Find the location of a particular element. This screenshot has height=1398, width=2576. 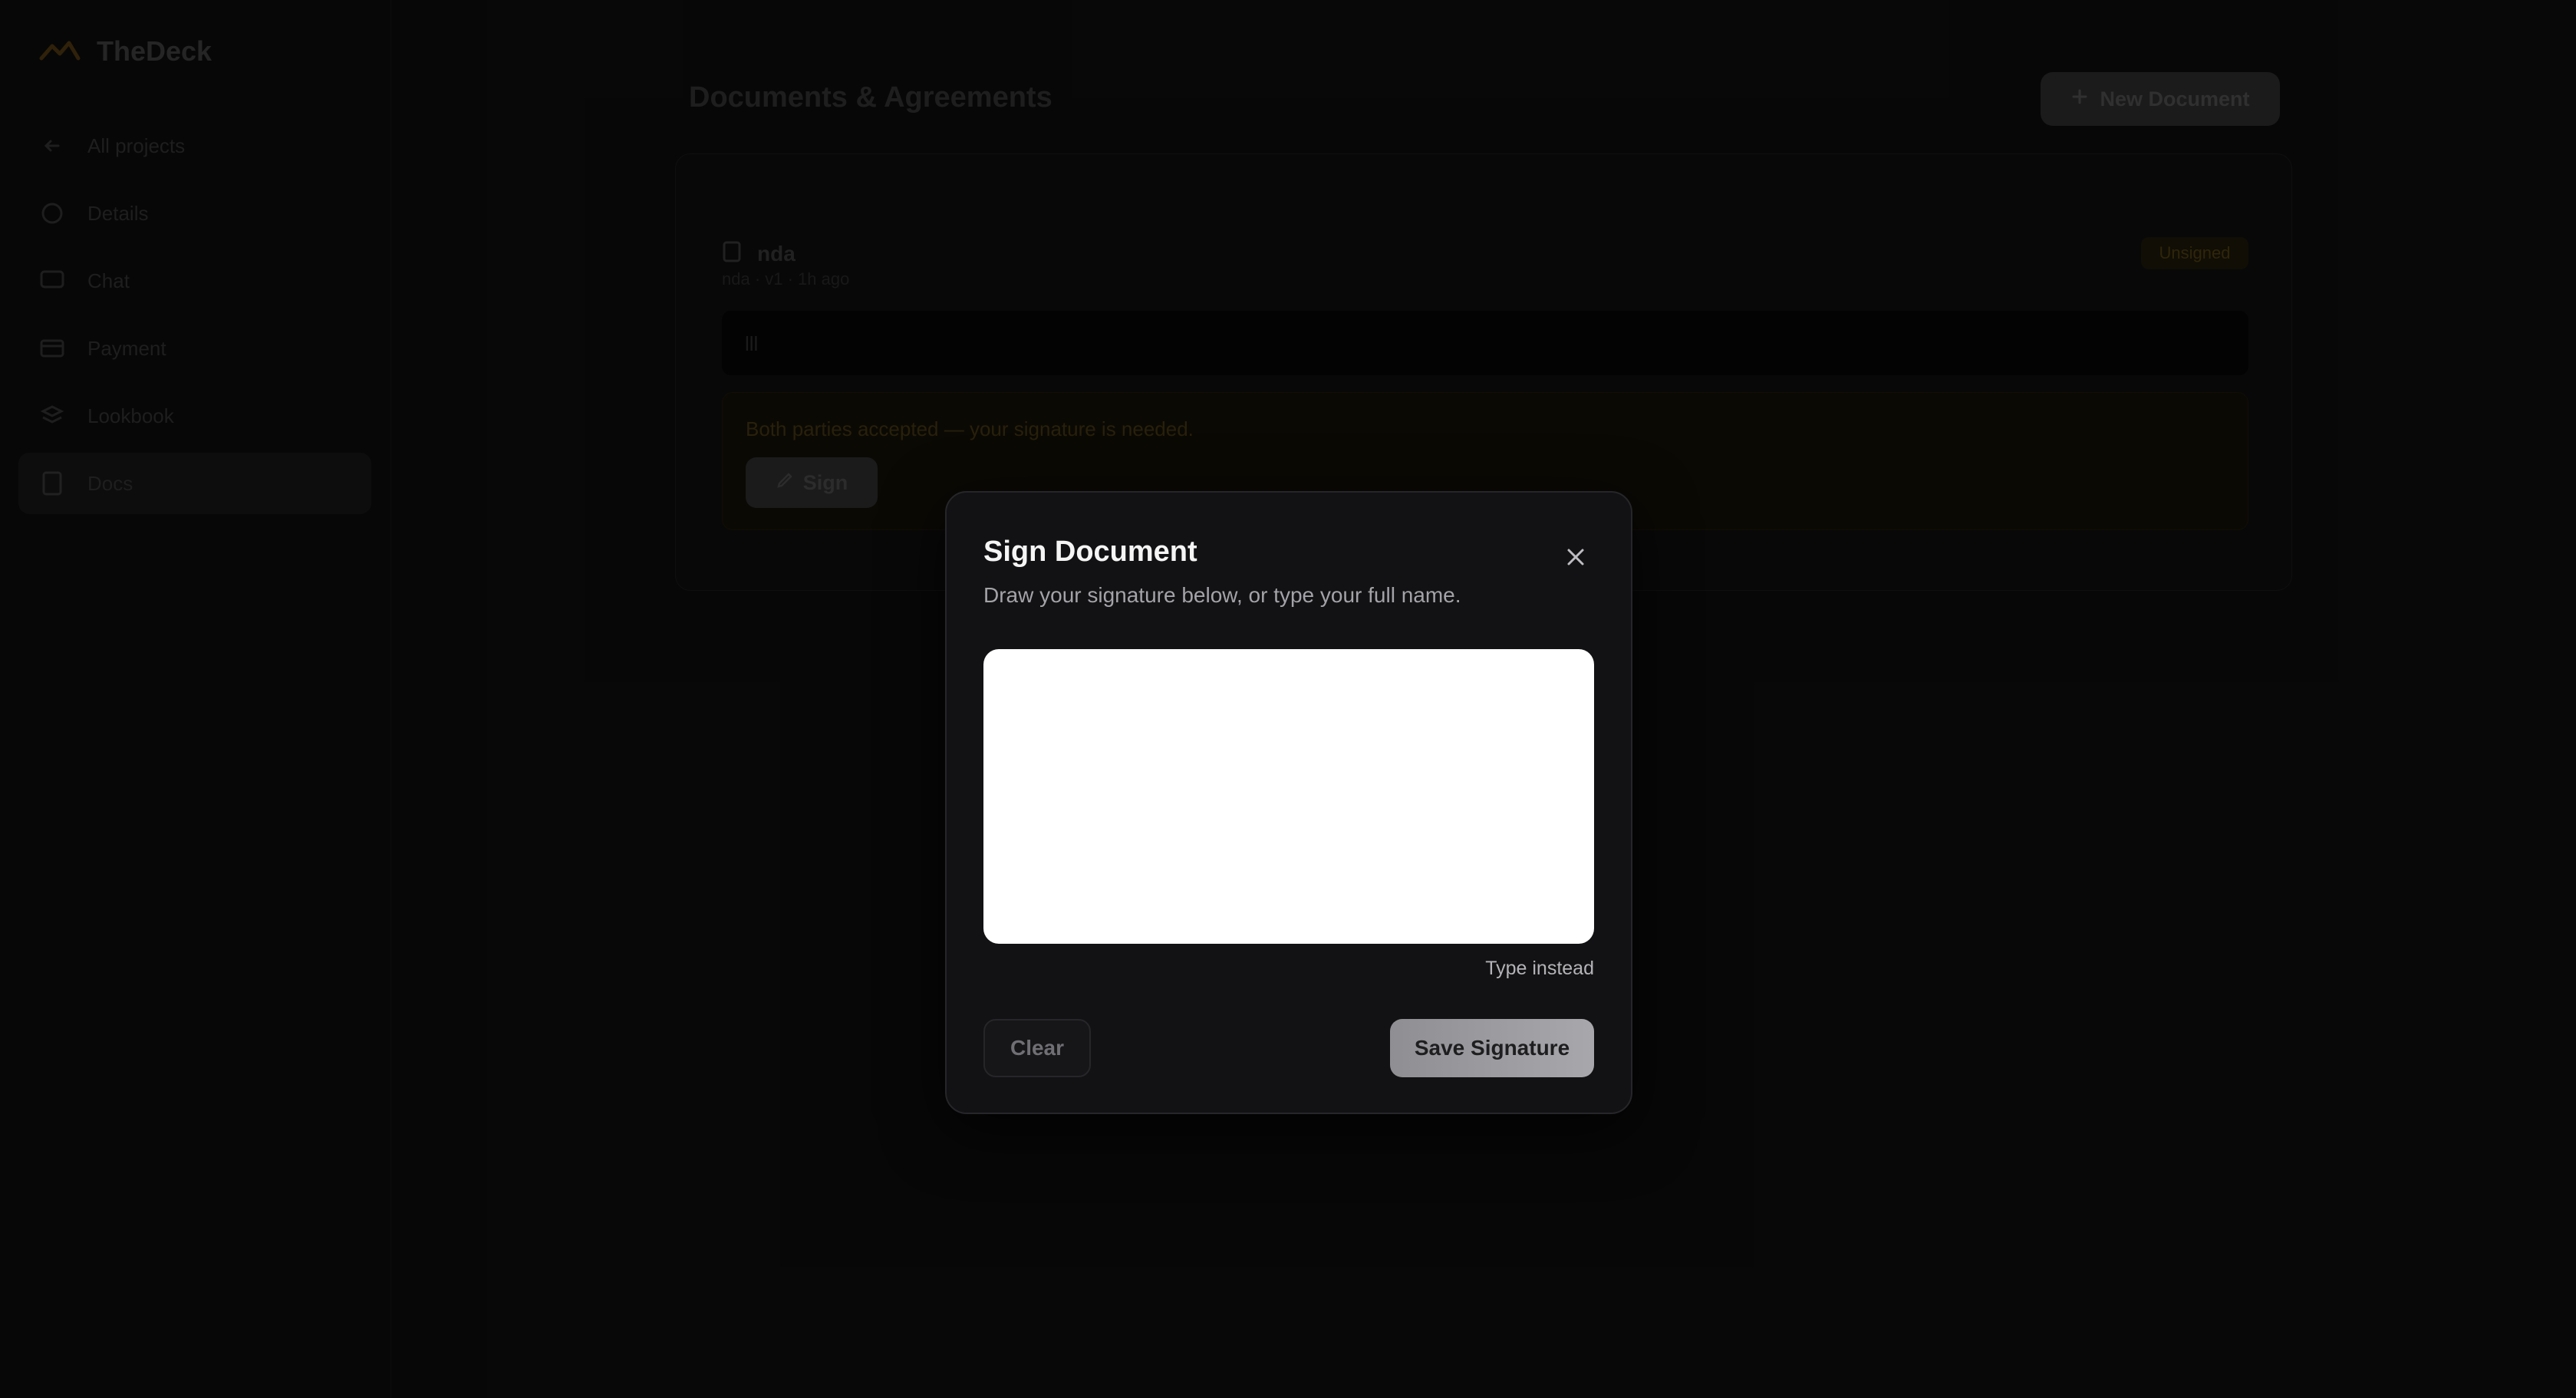

close-button is located at coordinates (1576, 559).